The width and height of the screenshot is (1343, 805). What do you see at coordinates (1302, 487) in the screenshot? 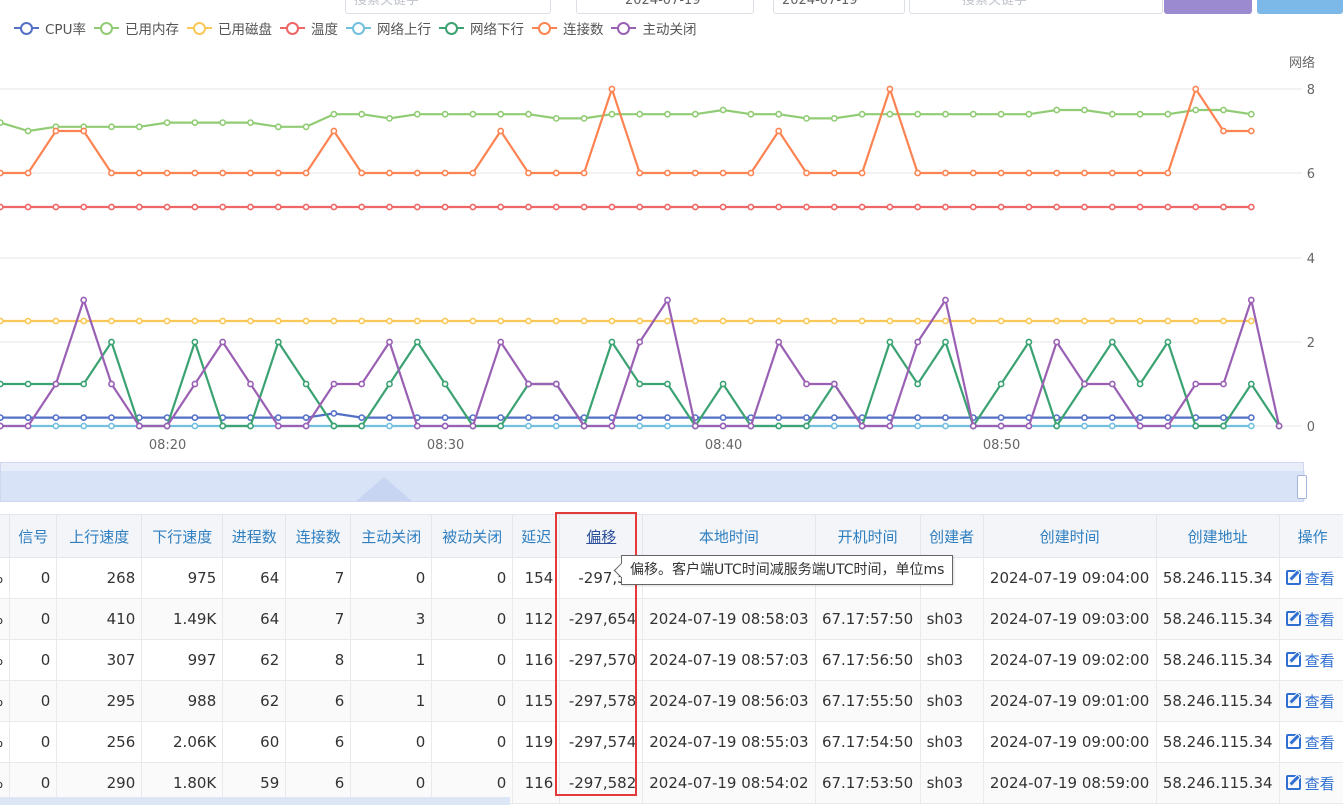
I see `zoom-handle` at bounding box center [1302, 487].